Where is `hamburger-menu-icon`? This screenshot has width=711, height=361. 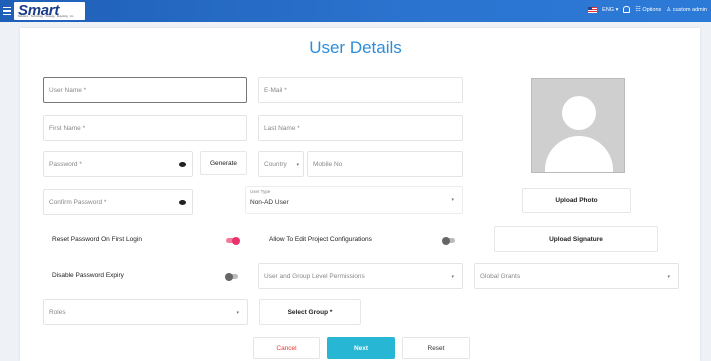
hamburger-menu-icon is located at coordinates (7, 11).